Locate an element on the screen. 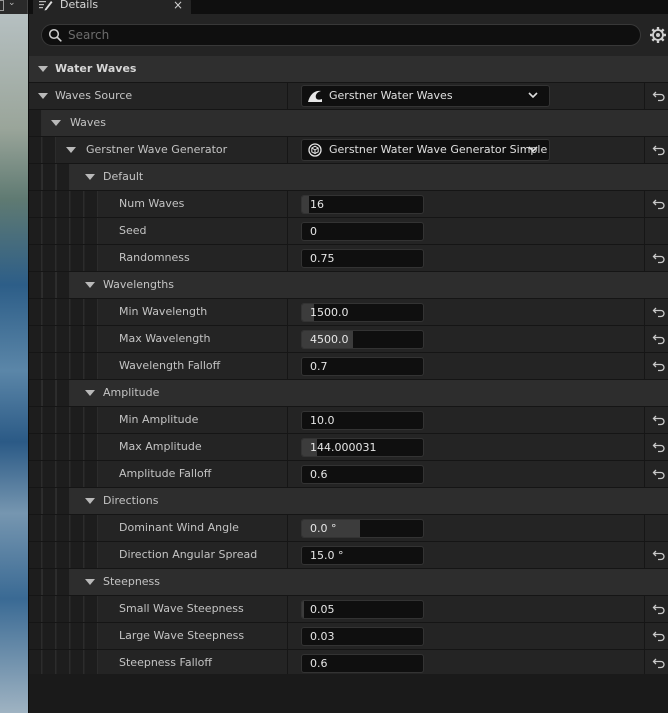 This screenshot has width=668, height=713. property-max-wavelength: Max Wavelength 4500.0 is located at coordinates (348, 339).